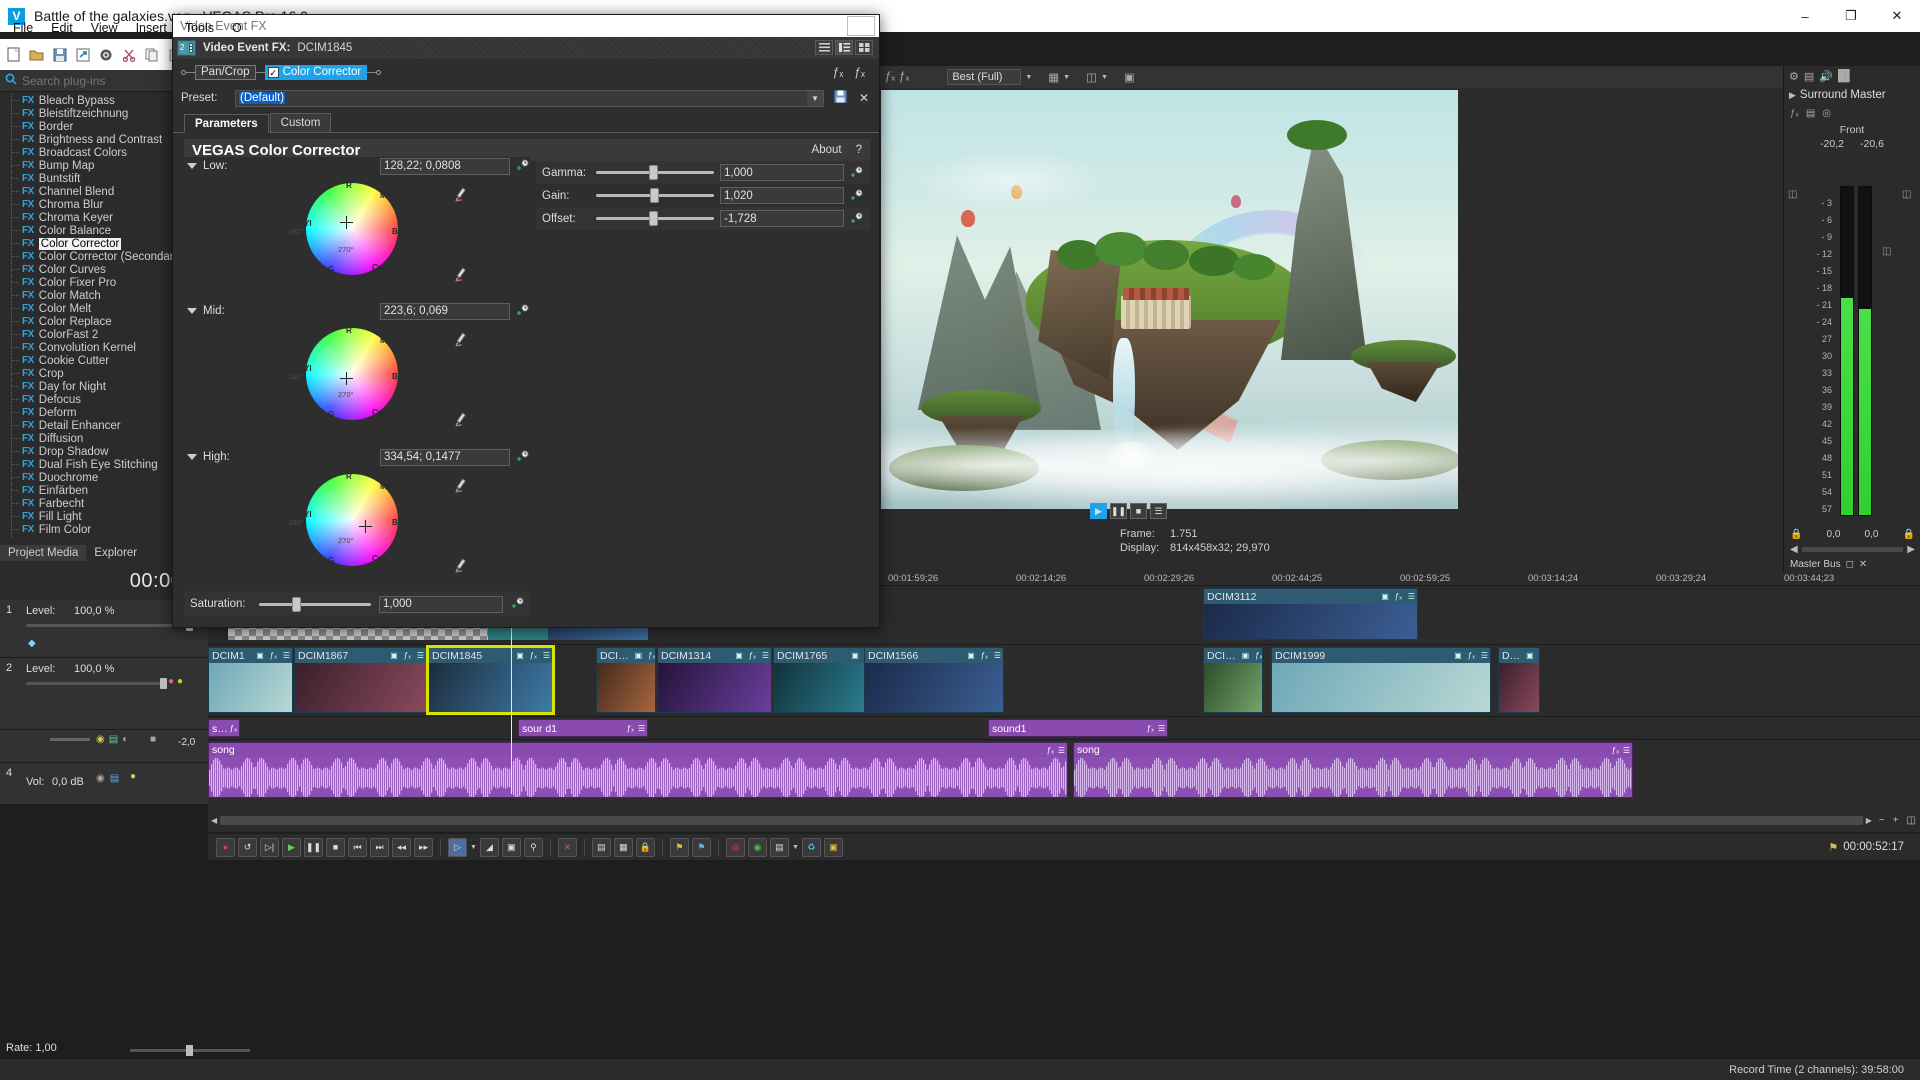 This screenshot has width=1920, height=1080. I want to click on preview-play-button: ▶, so click(1098, 511).